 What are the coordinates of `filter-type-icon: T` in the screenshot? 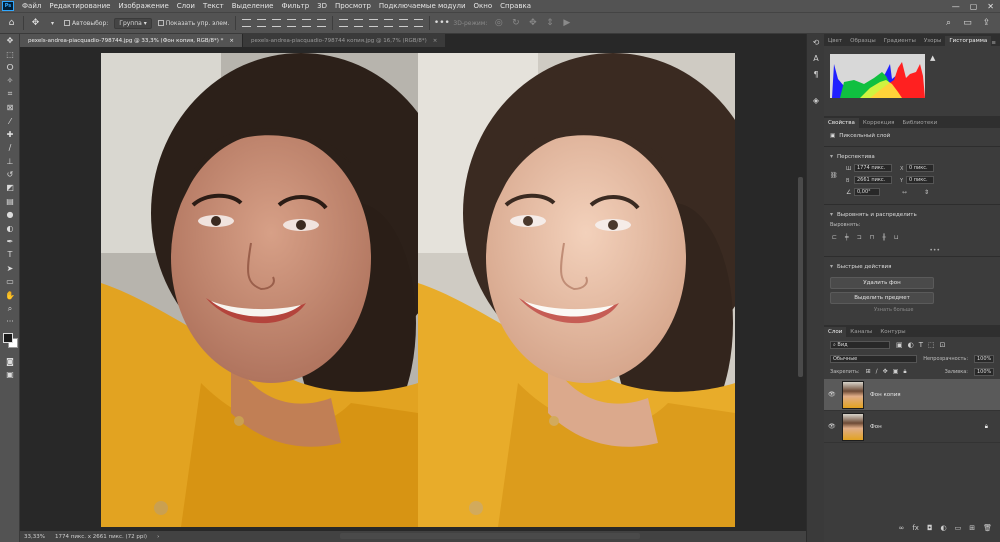 It's located at (921, 345).